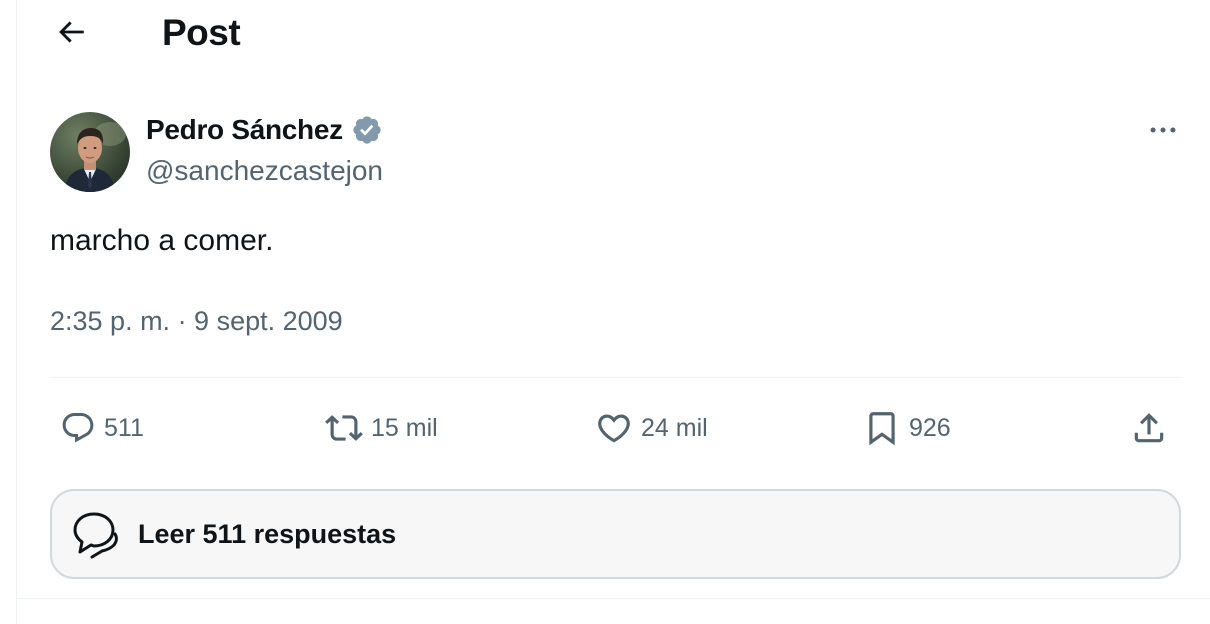 This screenshot has width=1210, height=624. I want to click on divider, so click(616, 377).